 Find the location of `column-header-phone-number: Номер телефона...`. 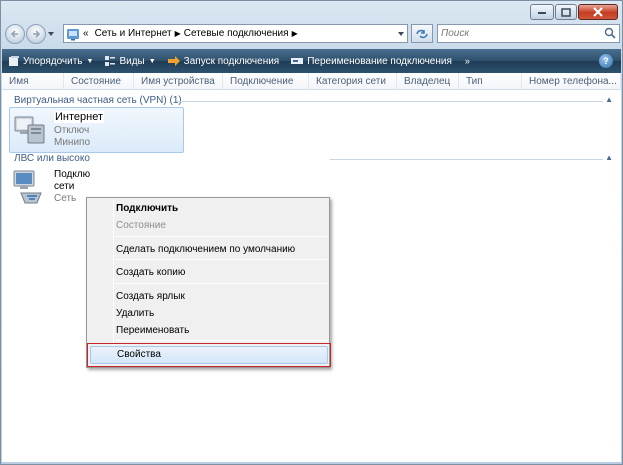

column-header-phone-number: Номер телефона... is located at coordinates (571, 81).